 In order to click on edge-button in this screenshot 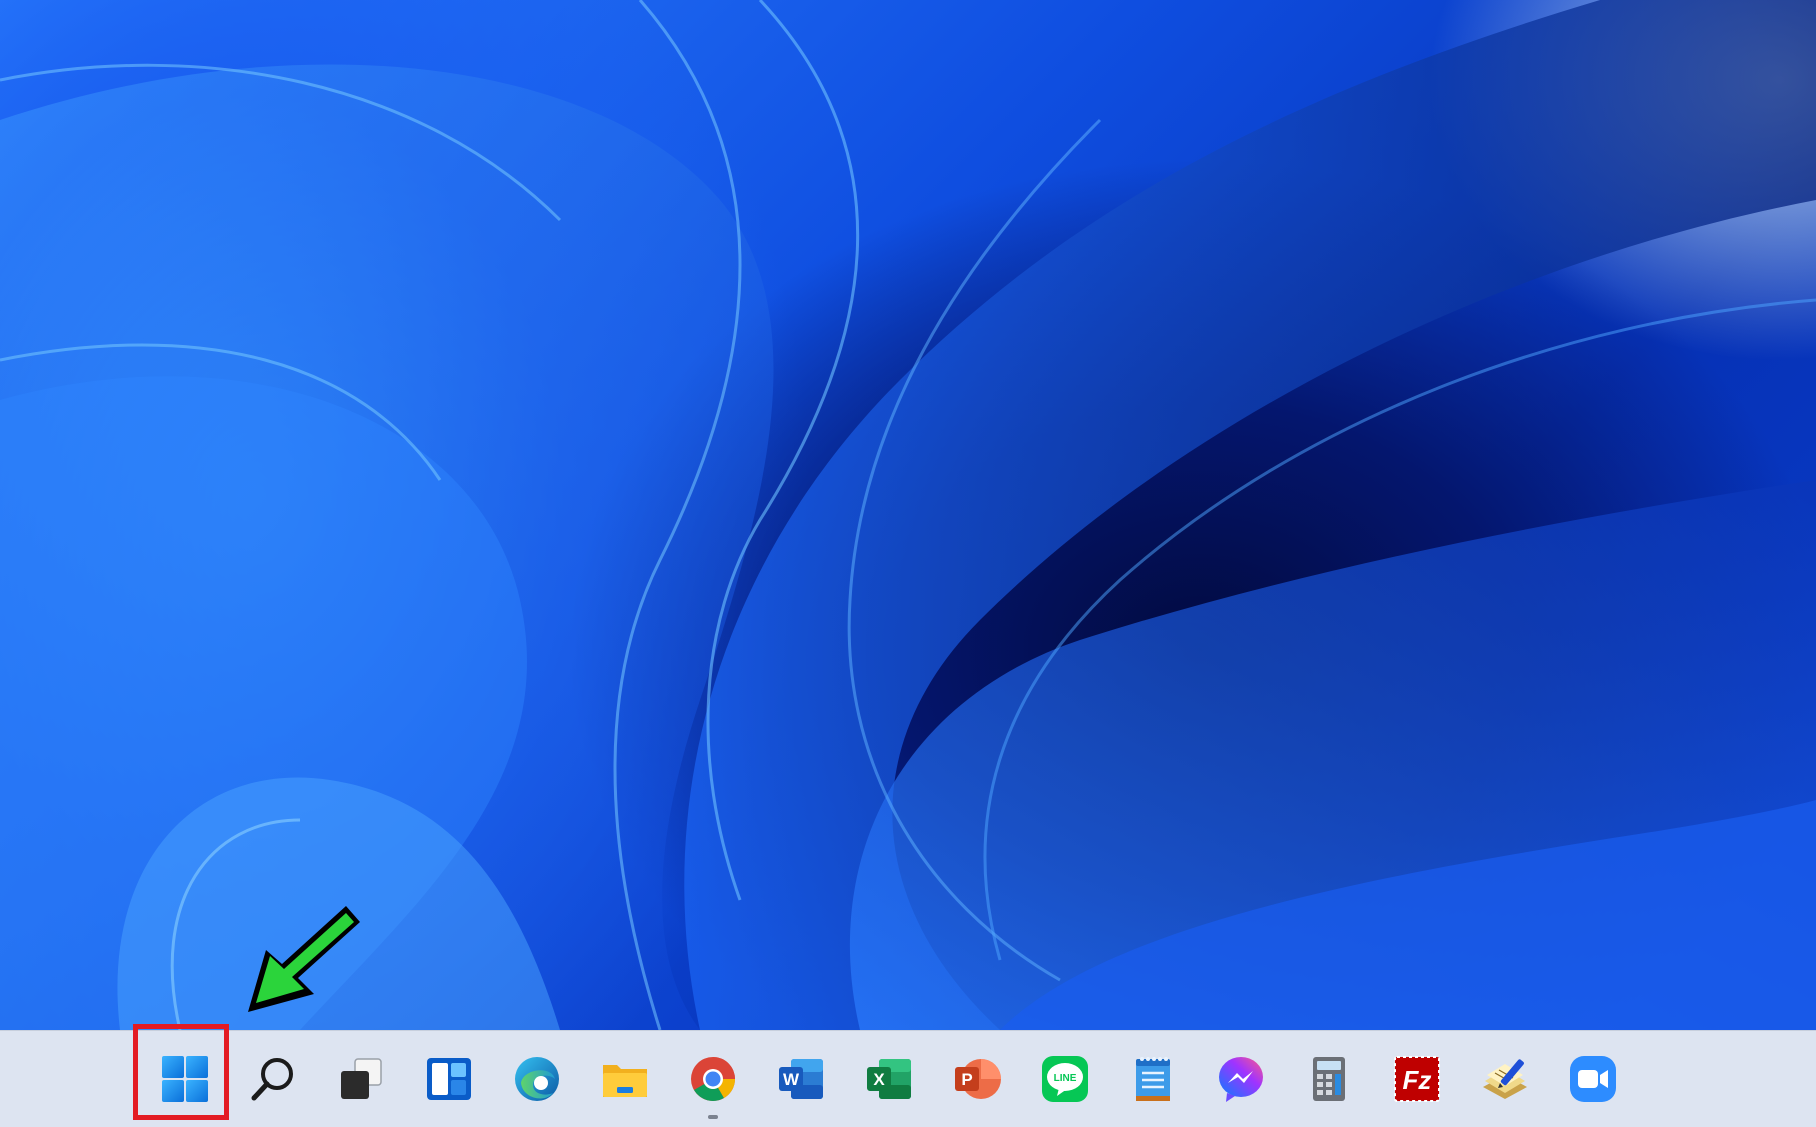, I will do `click(537, 1079)`.